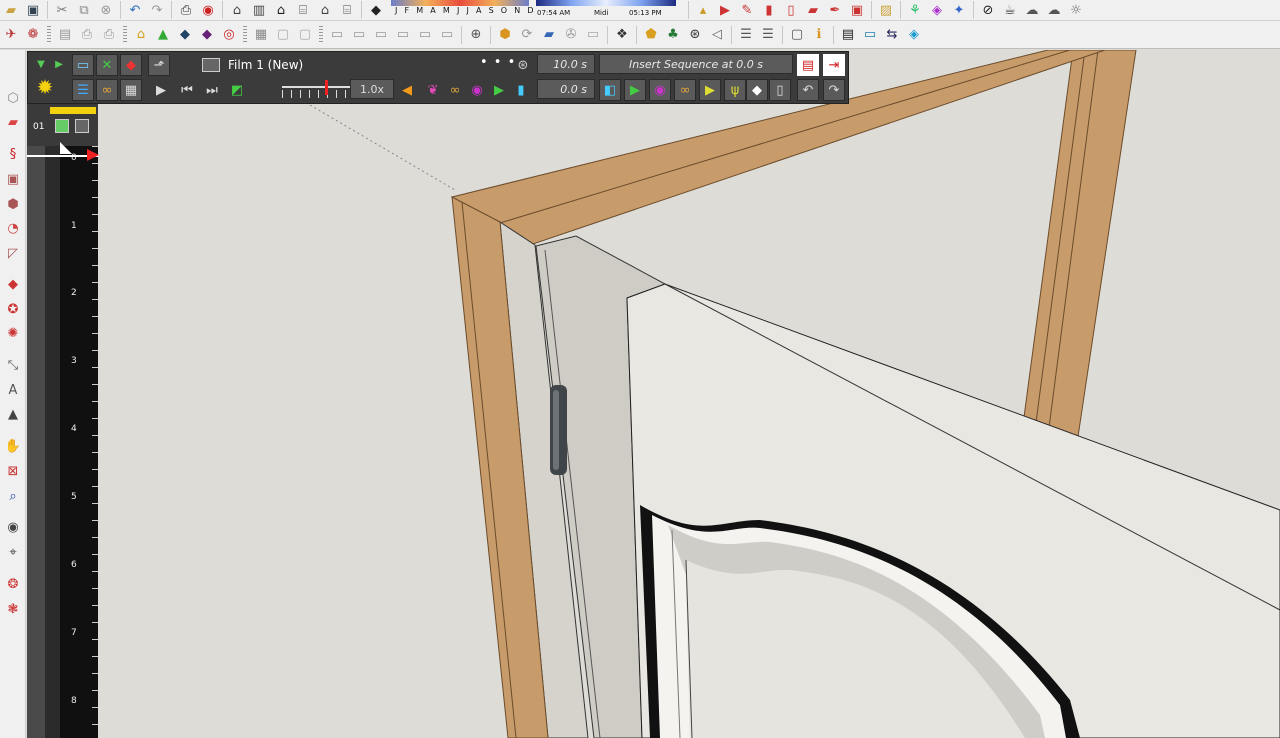  Describe the element at coordinates (521, 90) in the screenshot. I see `camera-cyan-icon: ▮` at that location.